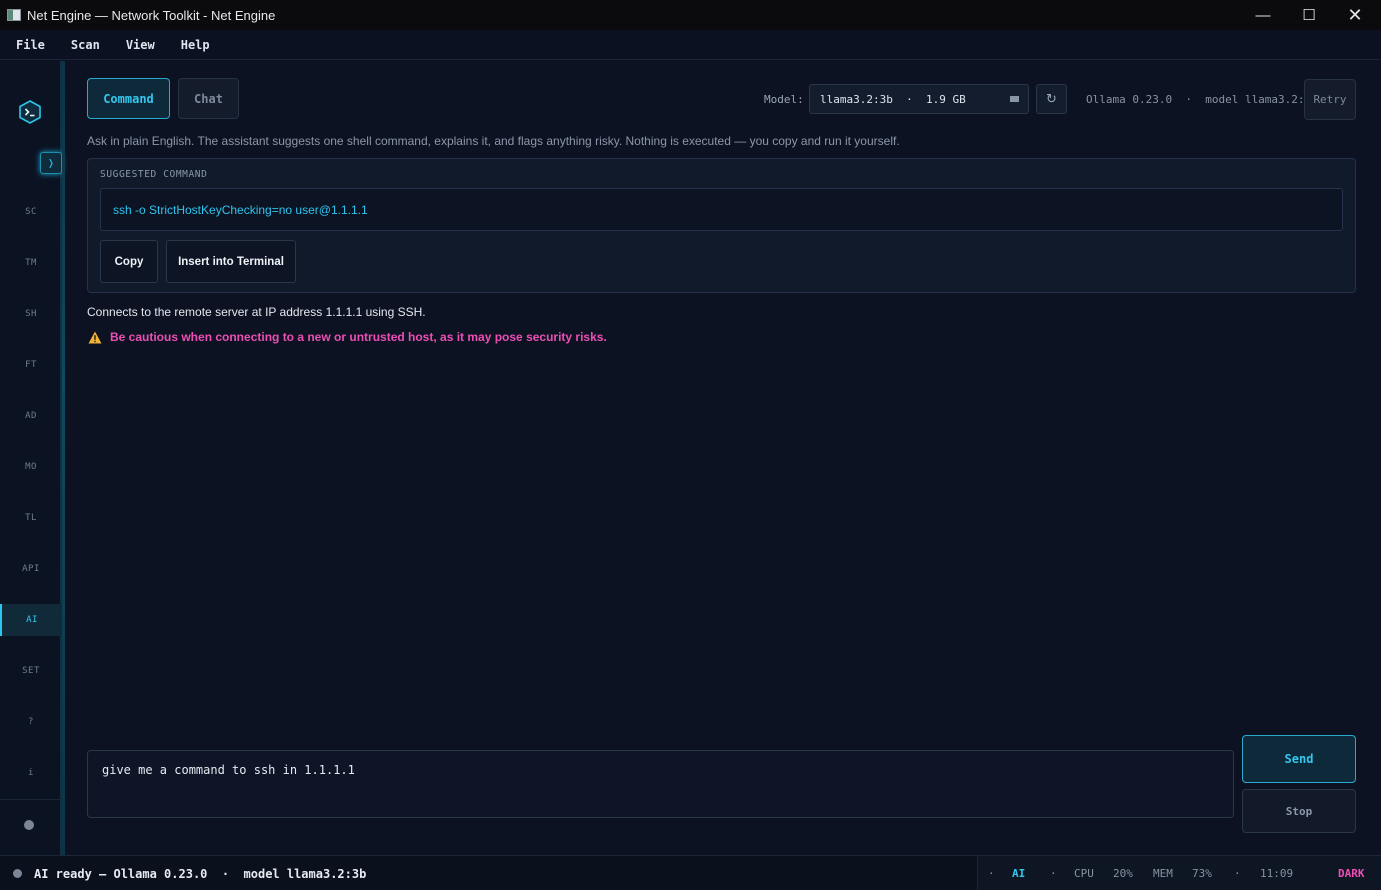 Image resolution: width=1381 pixels, height=890 pixels. I want to click on sidebar-accent-bar, so click(63, 458).